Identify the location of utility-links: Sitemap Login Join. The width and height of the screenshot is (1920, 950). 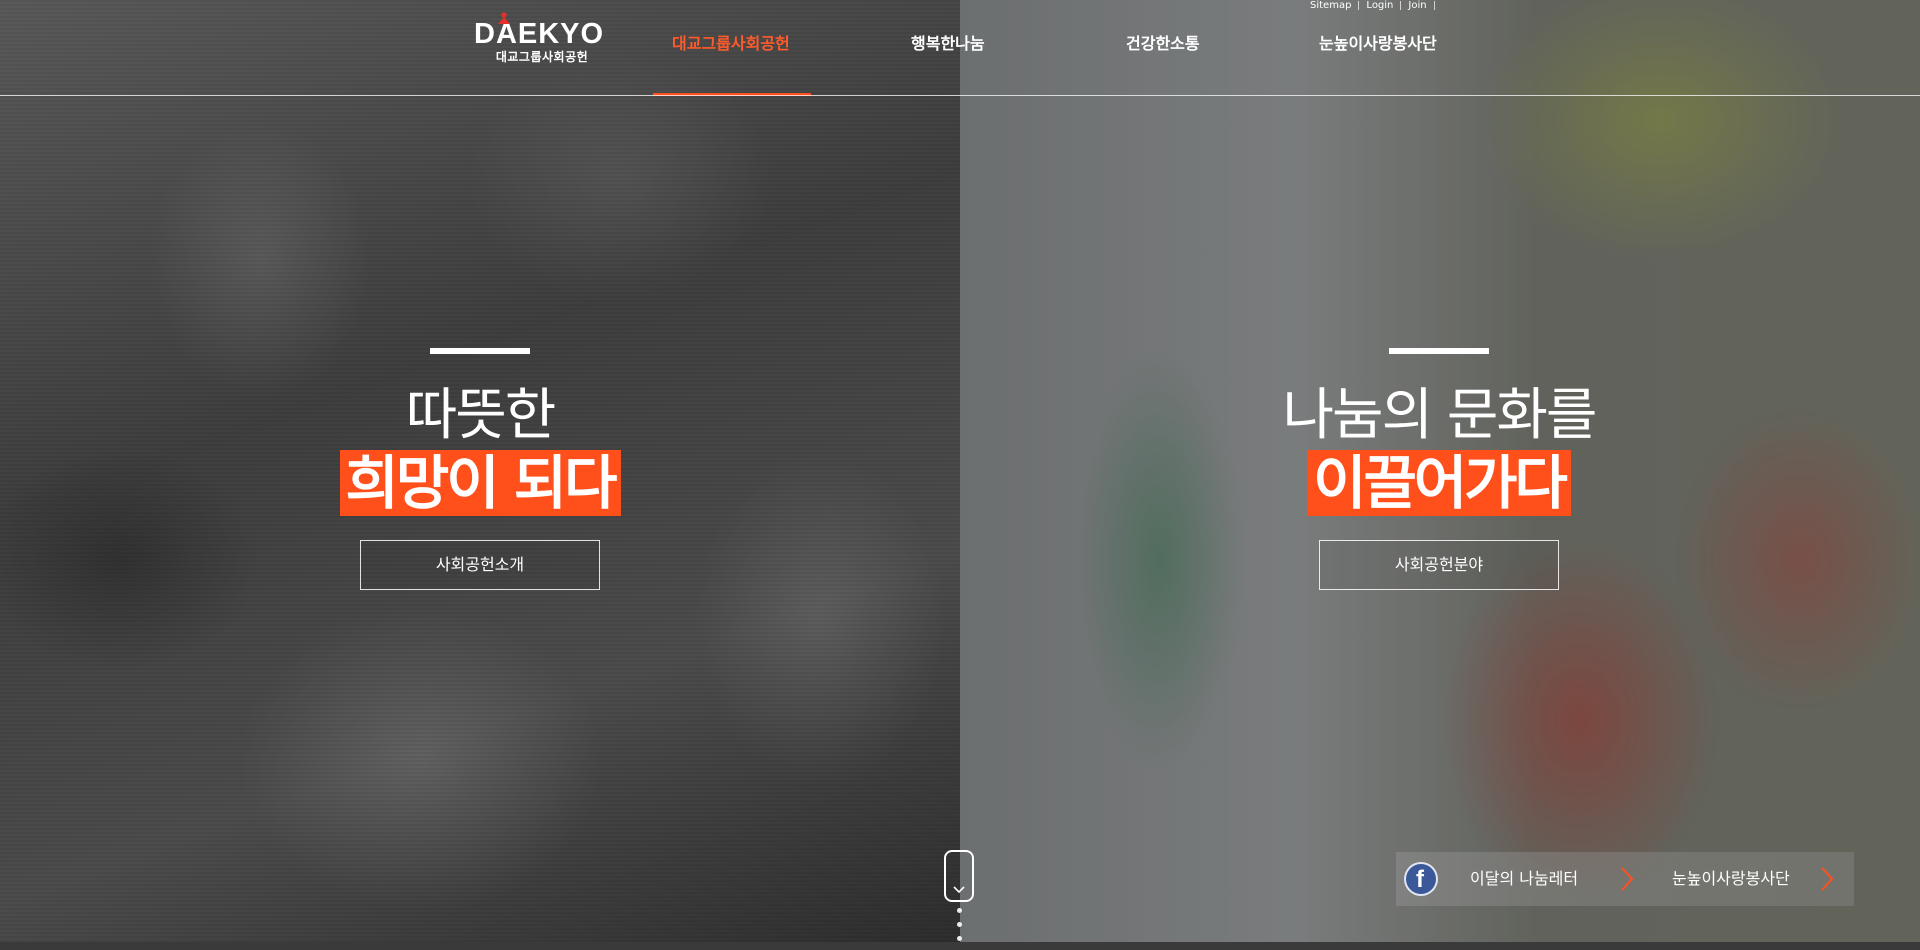
(1376, 7).